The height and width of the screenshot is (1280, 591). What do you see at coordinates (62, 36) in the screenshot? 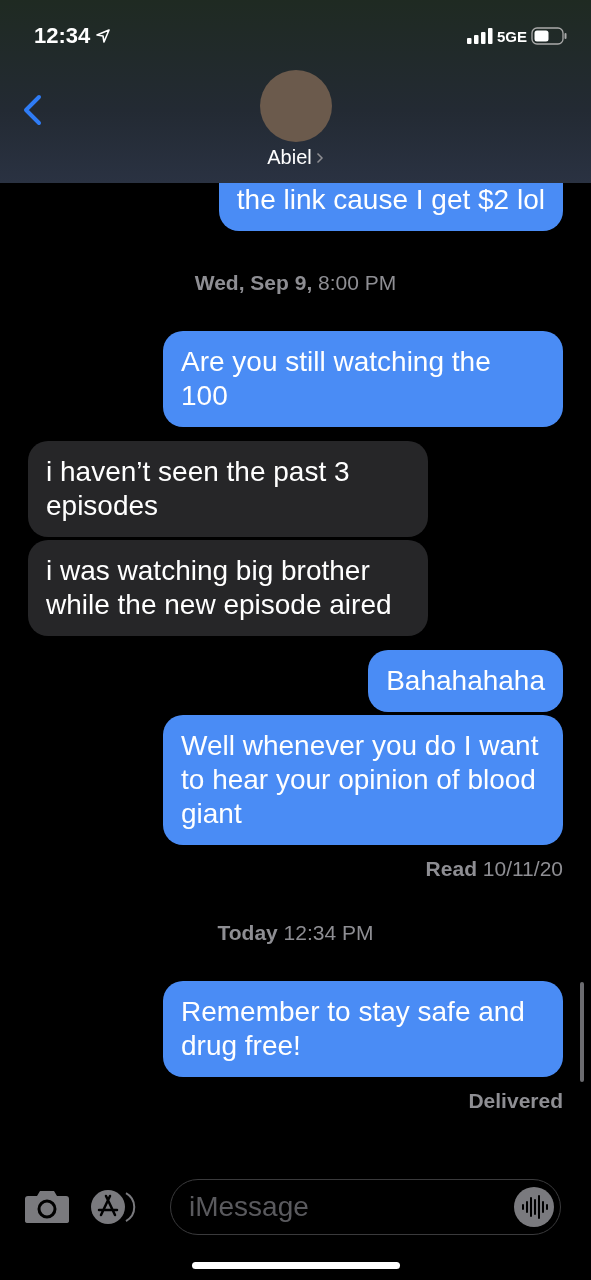
I see `clock-time: 12:34` at bounding box center [62, 36].